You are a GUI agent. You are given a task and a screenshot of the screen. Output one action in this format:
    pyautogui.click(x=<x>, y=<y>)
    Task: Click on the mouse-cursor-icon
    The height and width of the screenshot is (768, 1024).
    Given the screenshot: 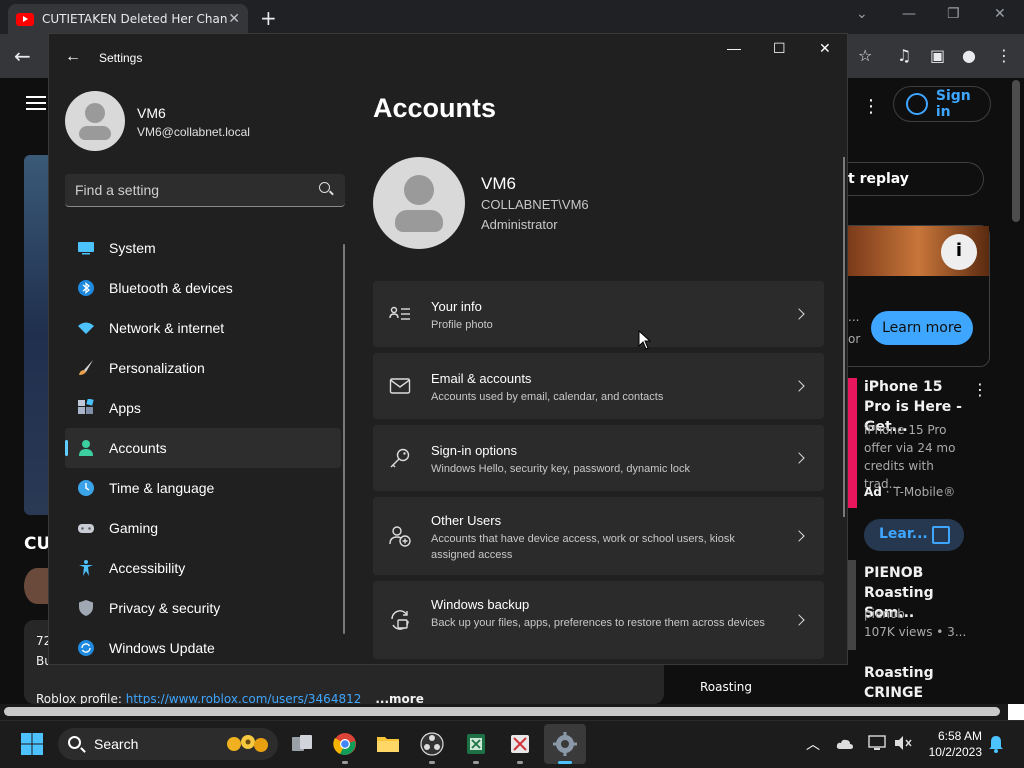 What is the action you would take?
    pyautogui.click(x=645, y=340)
    